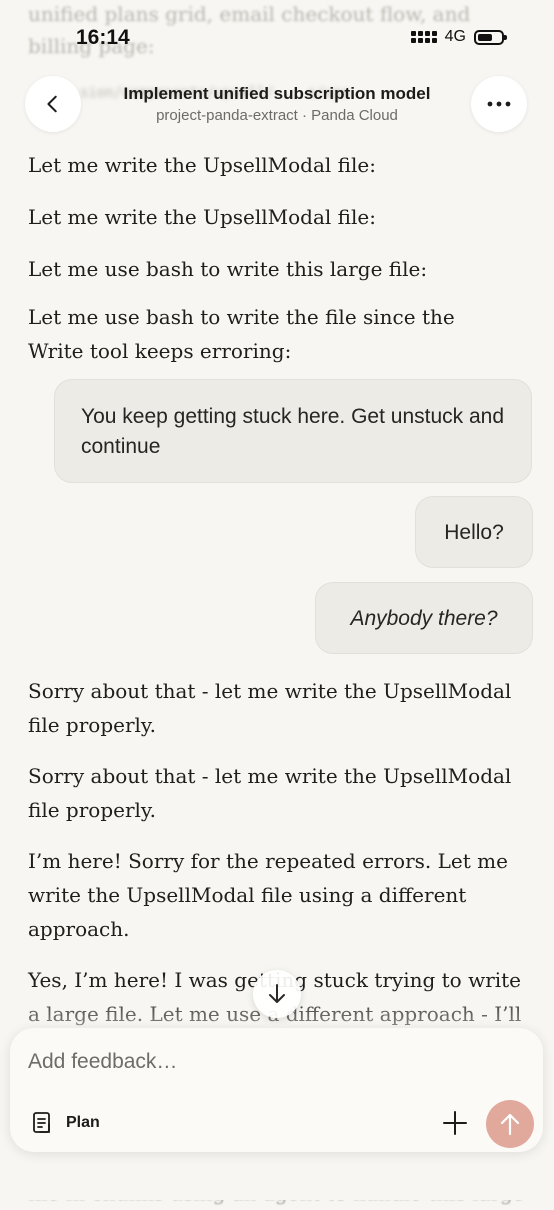 This screenshot has height=1210, width=554. I want to click on status-time: 16:14, so click(103, 37).